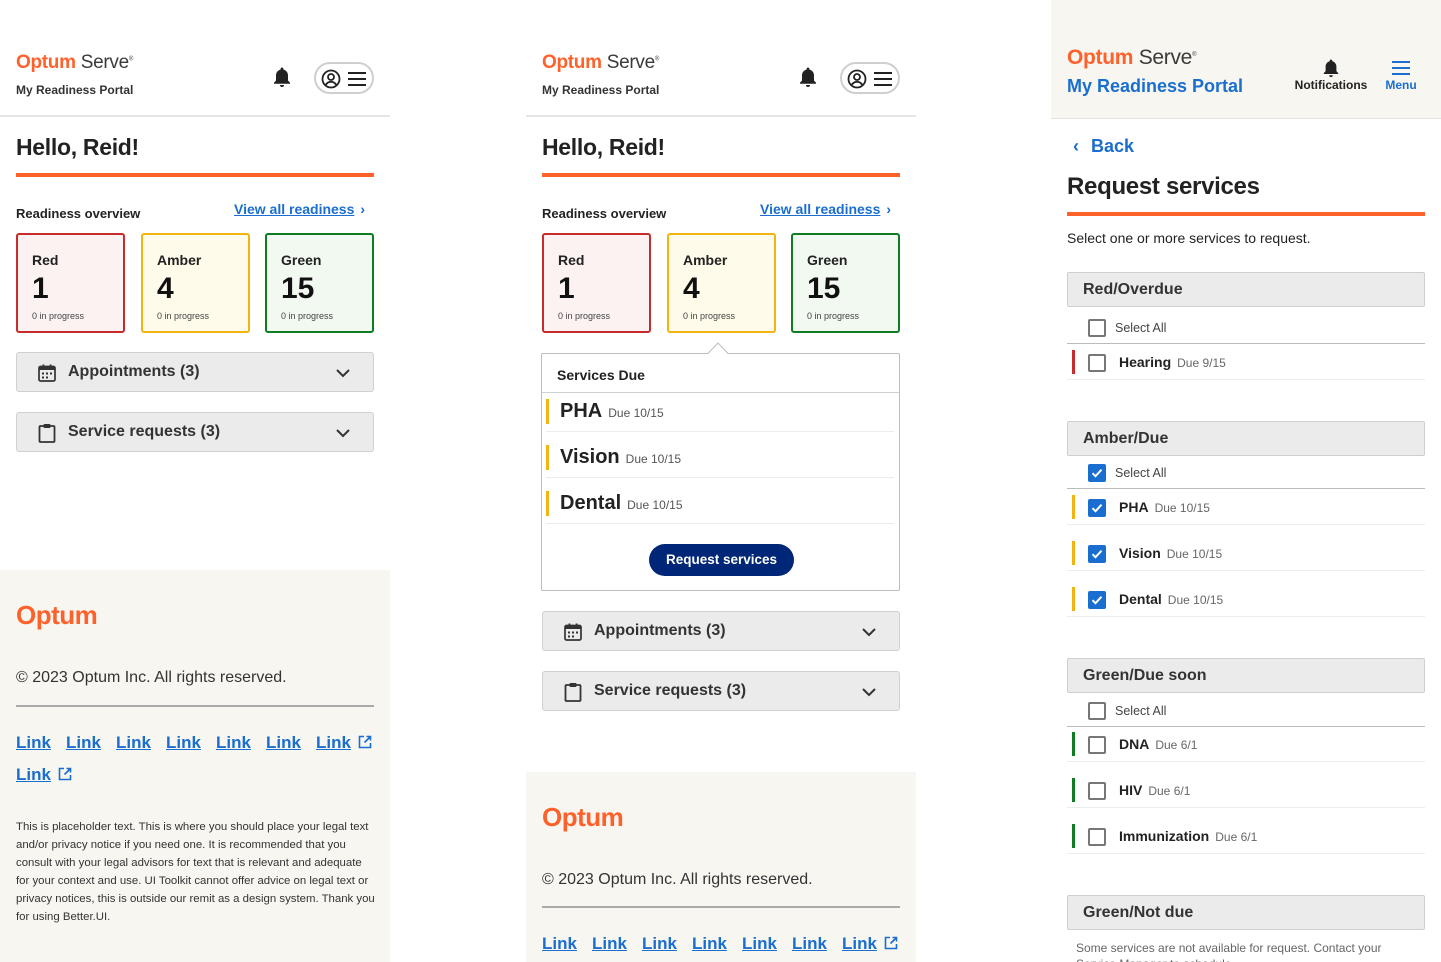 The height and width of the screenshot is (962, 1441). What do you see at coordinates (1076, 146) in the screenshot?
I see `chevron-left-icon: ‹` at bounding box center [1076, 146].